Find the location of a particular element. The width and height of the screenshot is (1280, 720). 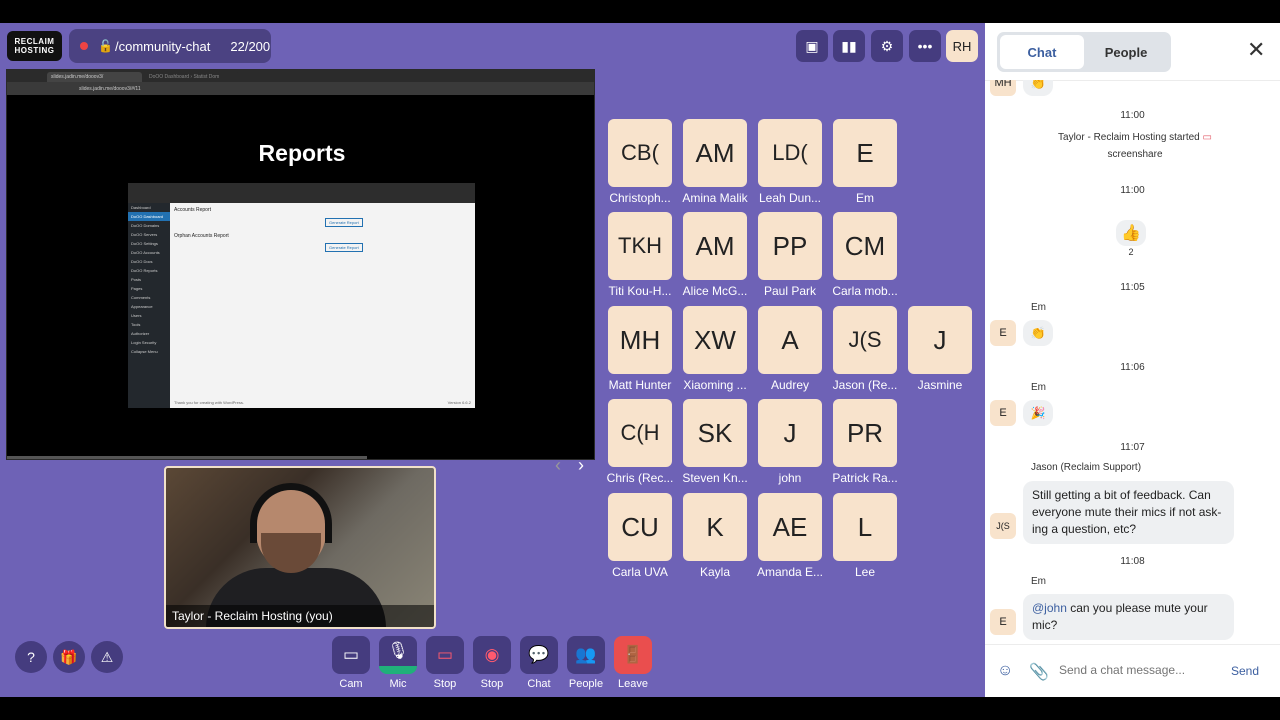

cam-control: ▭ Cam is located at coordinates (351, 663).